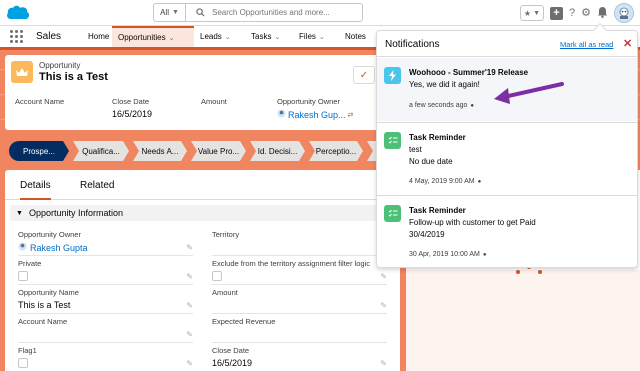 Image resolution: width=640 pixels, height=371 pixels. What do you see at coordinates (316, 36) in the screenshot?
I see `nav-item-files: Files ⌄` at bounding box center [316, 36].